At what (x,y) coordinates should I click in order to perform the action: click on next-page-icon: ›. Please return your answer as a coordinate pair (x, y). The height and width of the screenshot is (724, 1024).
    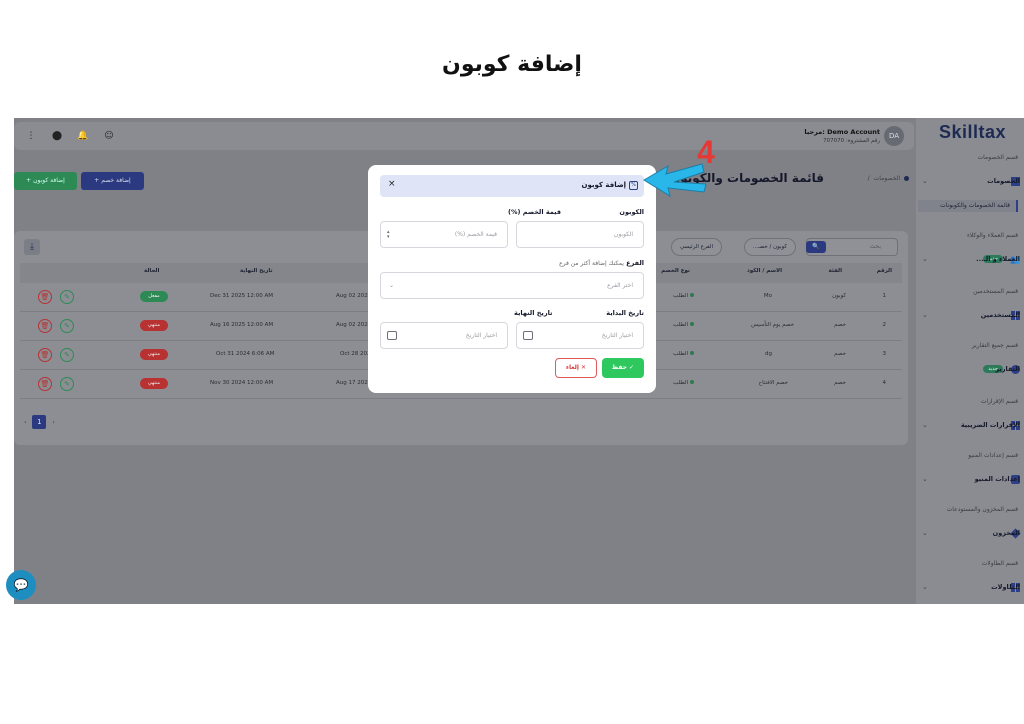
    Looking at the image, I should click on (53, 422).